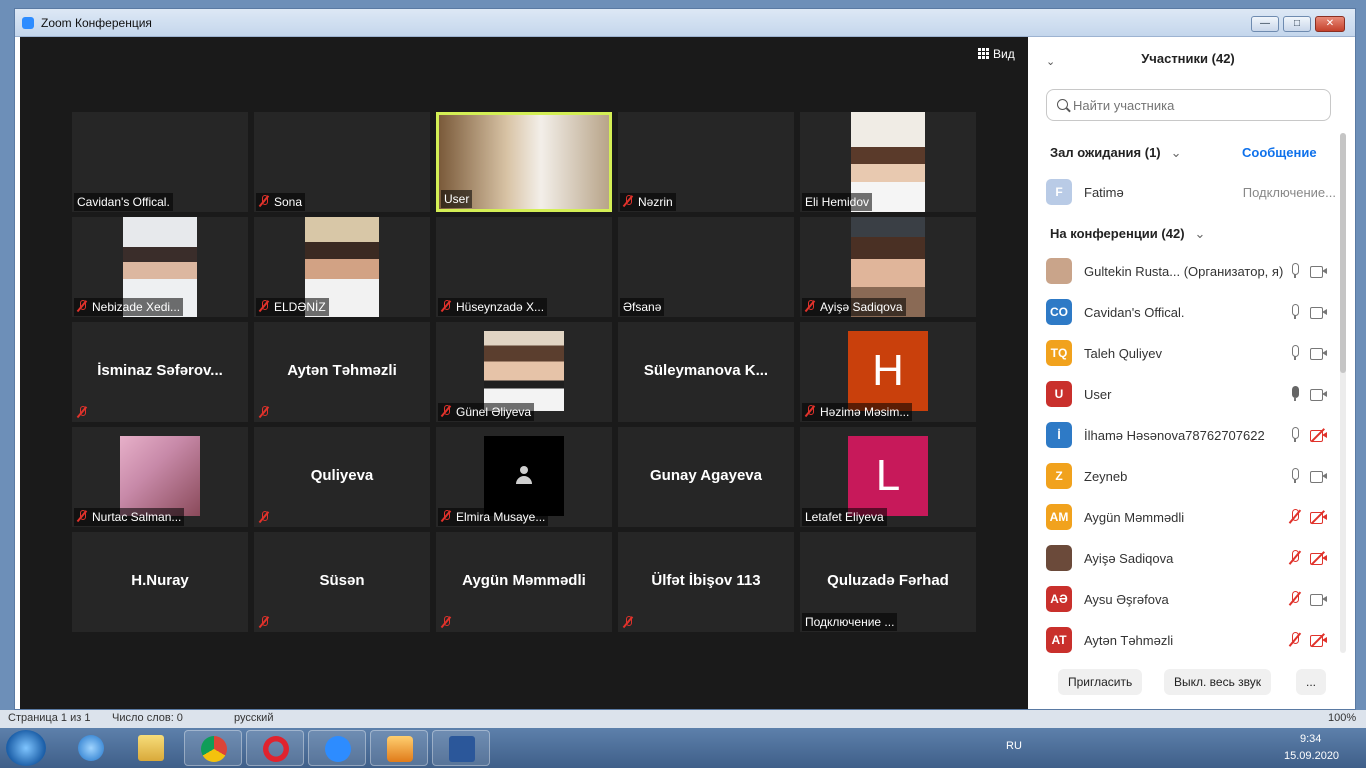 The image size is (1366, 768). I want to click on in-meeting-header: На конференции (42) ⌄, so click(1127, 234).